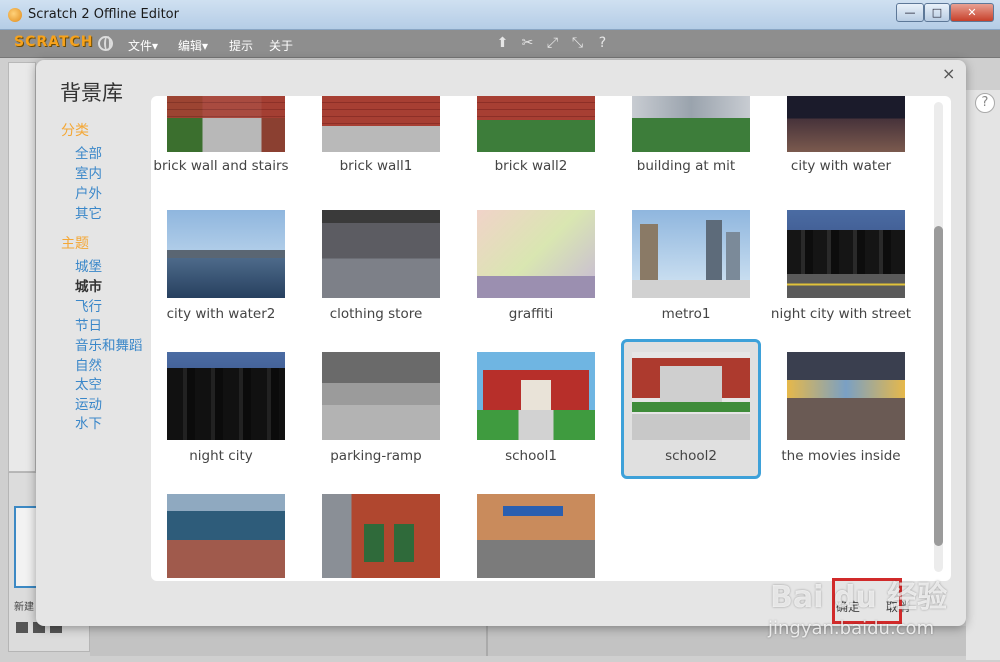  What do you see at coordinates (972, 12) in the screenshot?
I see `window-close-button: ✕` at bounding box center [972, 12].